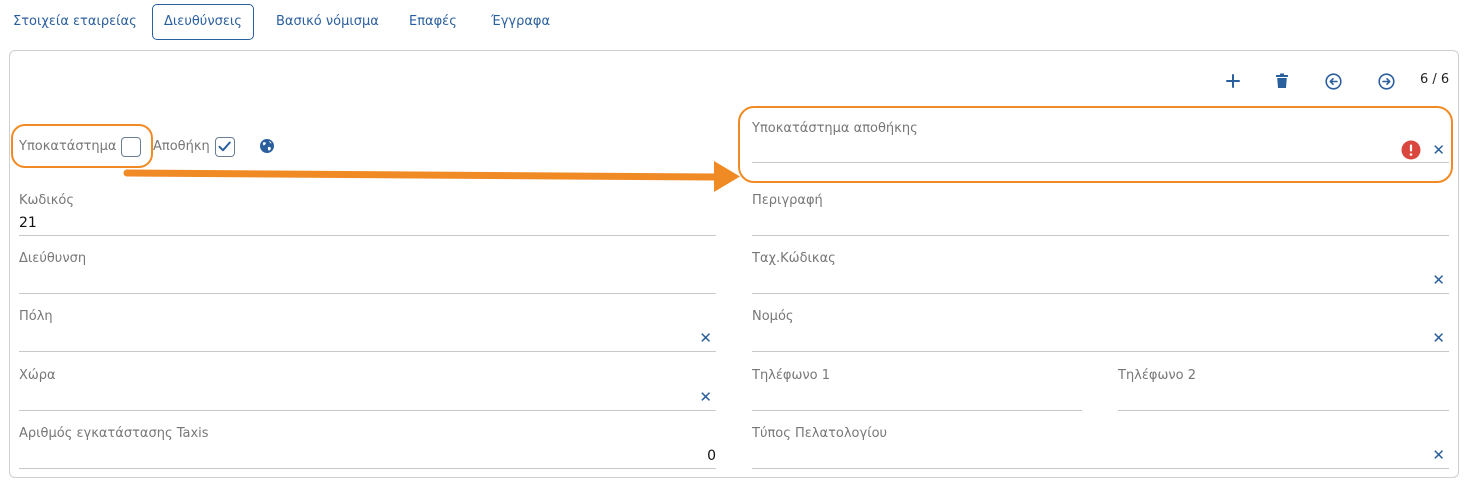 This screenshot has height=489, width=1468. What do you see at coordinates (917, 410) in the screenshot?
I see `phone1-underline` at bounding box center [917, 410].